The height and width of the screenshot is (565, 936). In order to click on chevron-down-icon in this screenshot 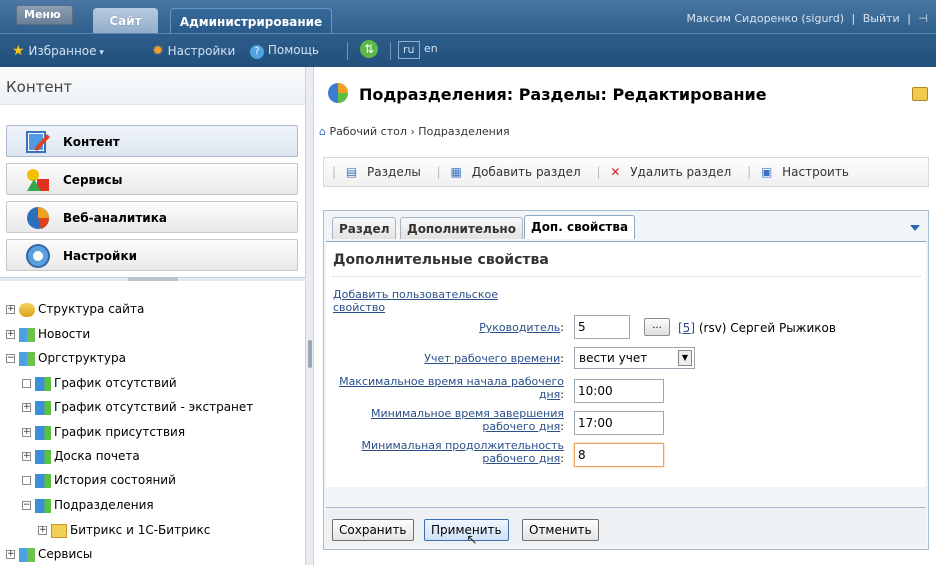, I will do `click(915, 228)`.